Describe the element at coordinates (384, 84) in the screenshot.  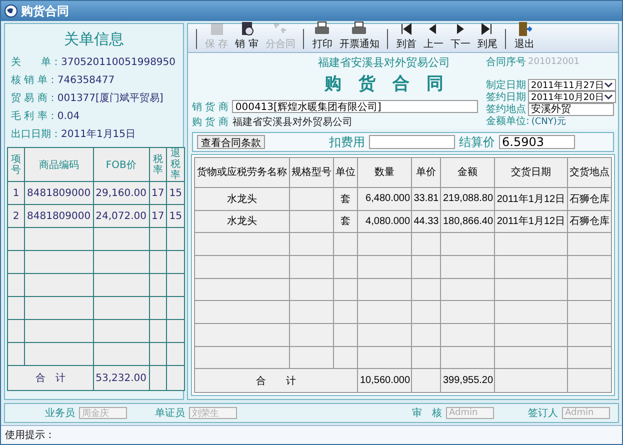
I see `contract-title: 购 货 合 同` at that location.